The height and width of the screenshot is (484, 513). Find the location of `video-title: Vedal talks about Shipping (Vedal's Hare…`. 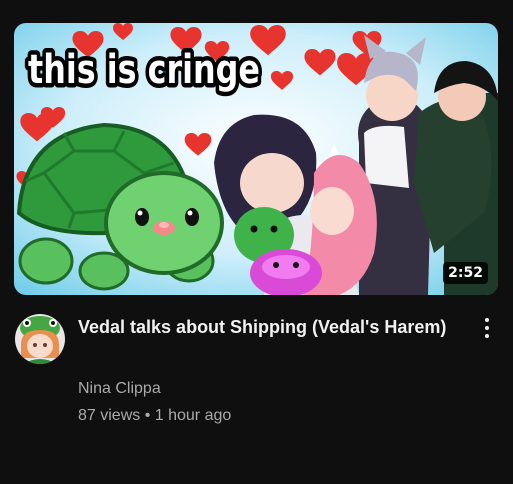

video-title: Vedal talks about Shipping (Vedal's Hare… is located at coordinates (268, 327).